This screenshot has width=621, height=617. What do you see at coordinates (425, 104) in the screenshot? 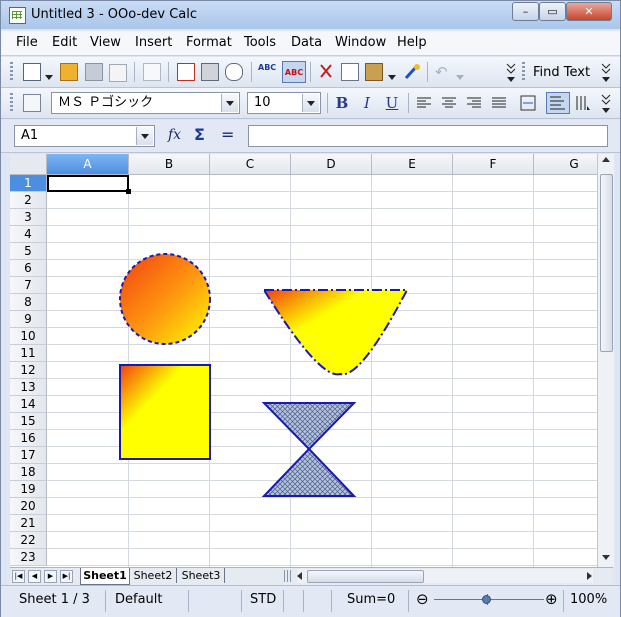
I see `align-left-icon` at bounding box center [425, 104].